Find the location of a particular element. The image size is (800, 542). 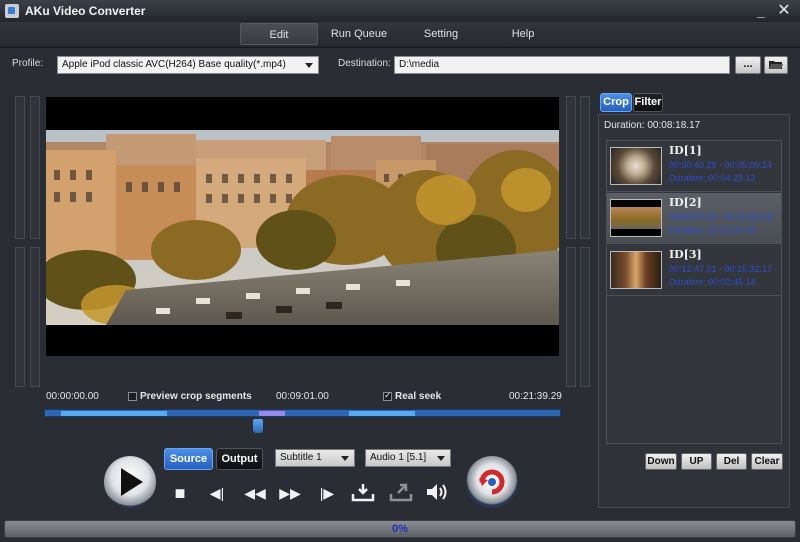

conversion-progress-bar: 0% is located at coordinates (400, 529).